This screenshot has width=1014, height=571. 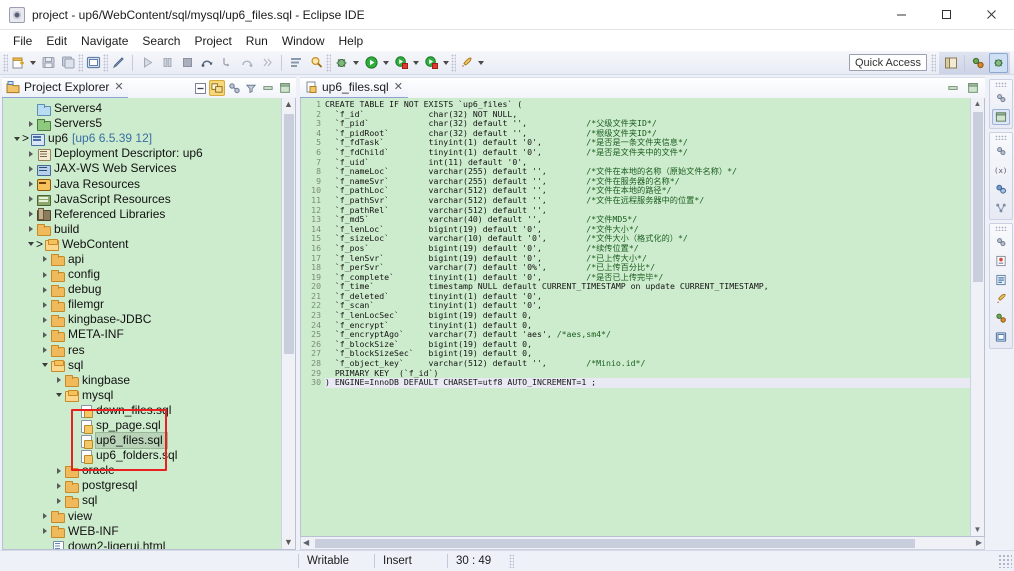 What do you see at coordinates (354, 88) in the screenshot?
I see `tab-up6-files-sql: up6_files.sql ✕` at bounding box center [354, 88].